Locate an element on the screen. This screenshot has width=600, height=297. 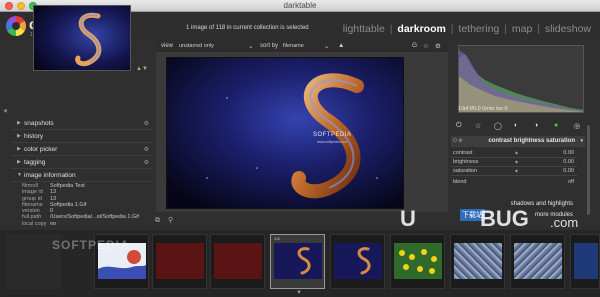
sort-label: sort by is located at coordinates (269, 46).